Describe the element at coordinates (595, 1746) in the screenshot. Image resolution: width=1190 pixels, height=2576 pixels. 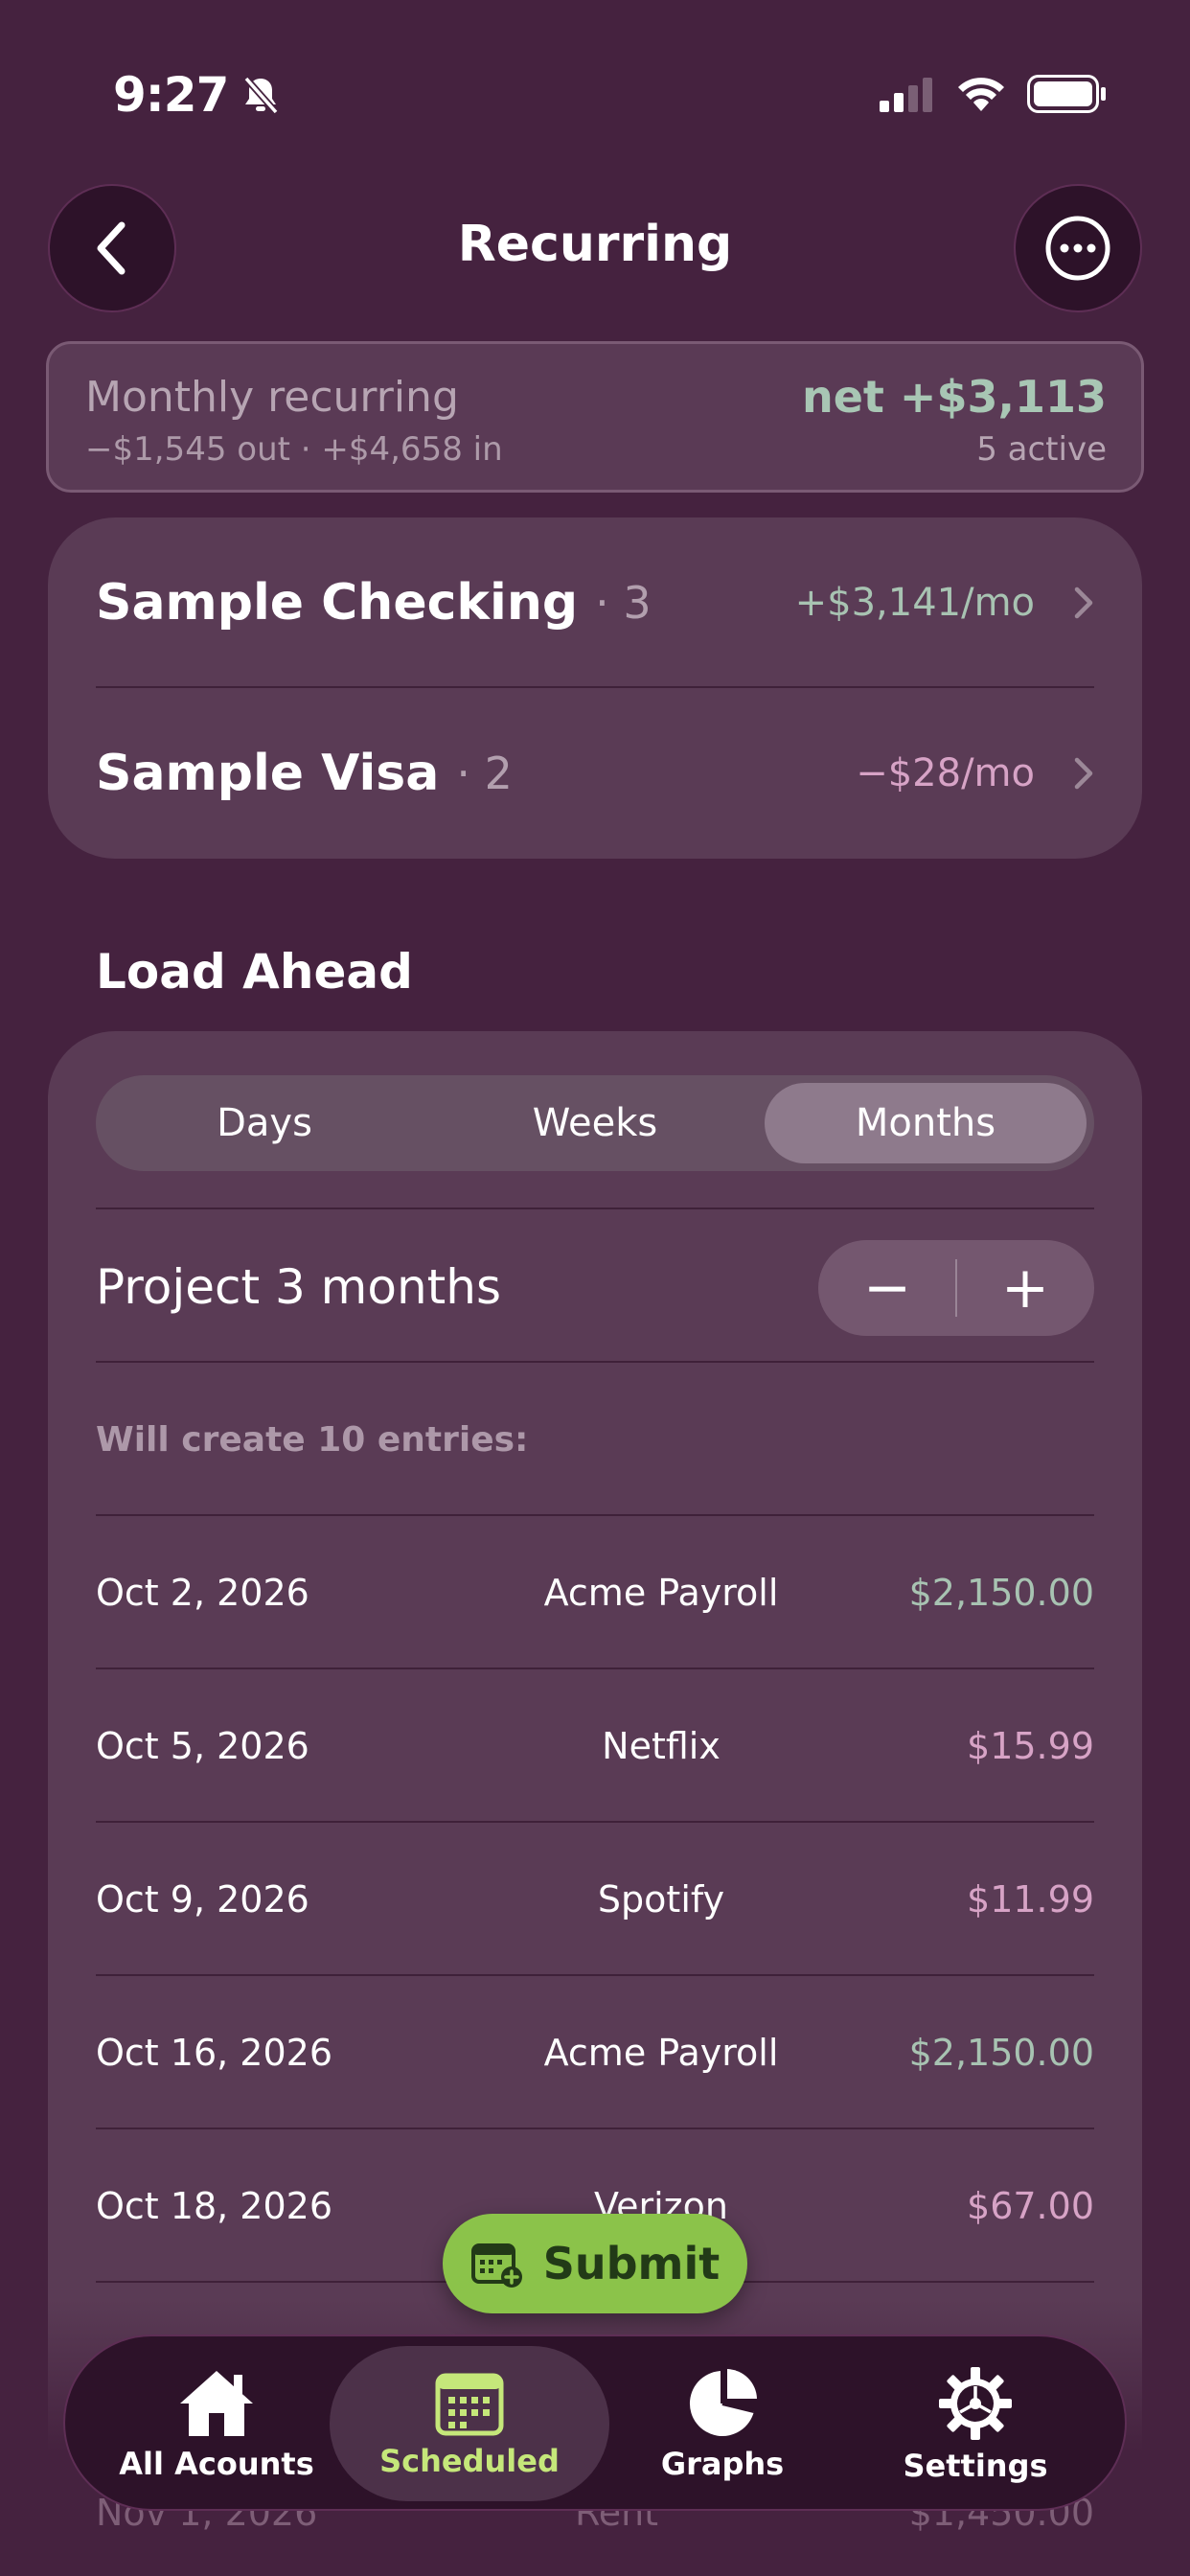
I see `entry-row: Oct 5, 2026 Netflix $15.99` at that location.